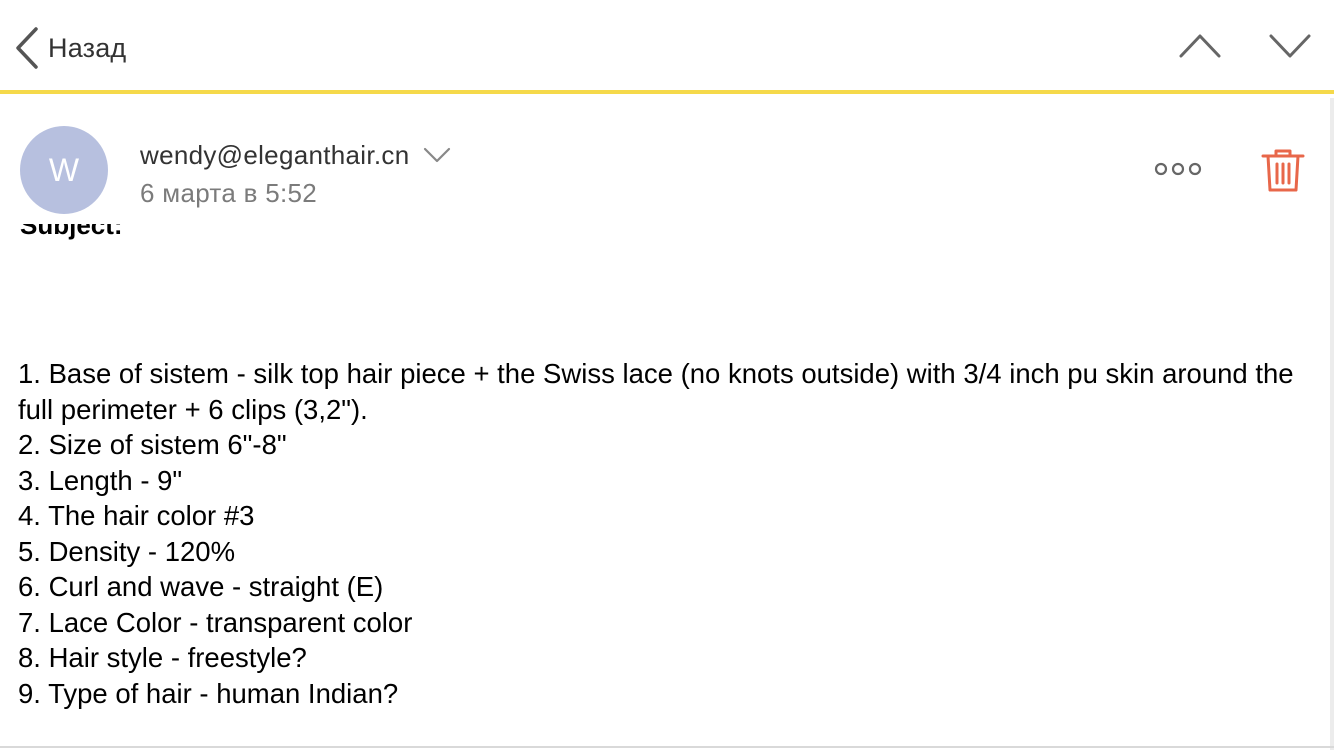 The width and height of the screenshot is (1334, 750). I want to click on sender-dropdown: wendy@eleganthair.cn, so click(295, 155).